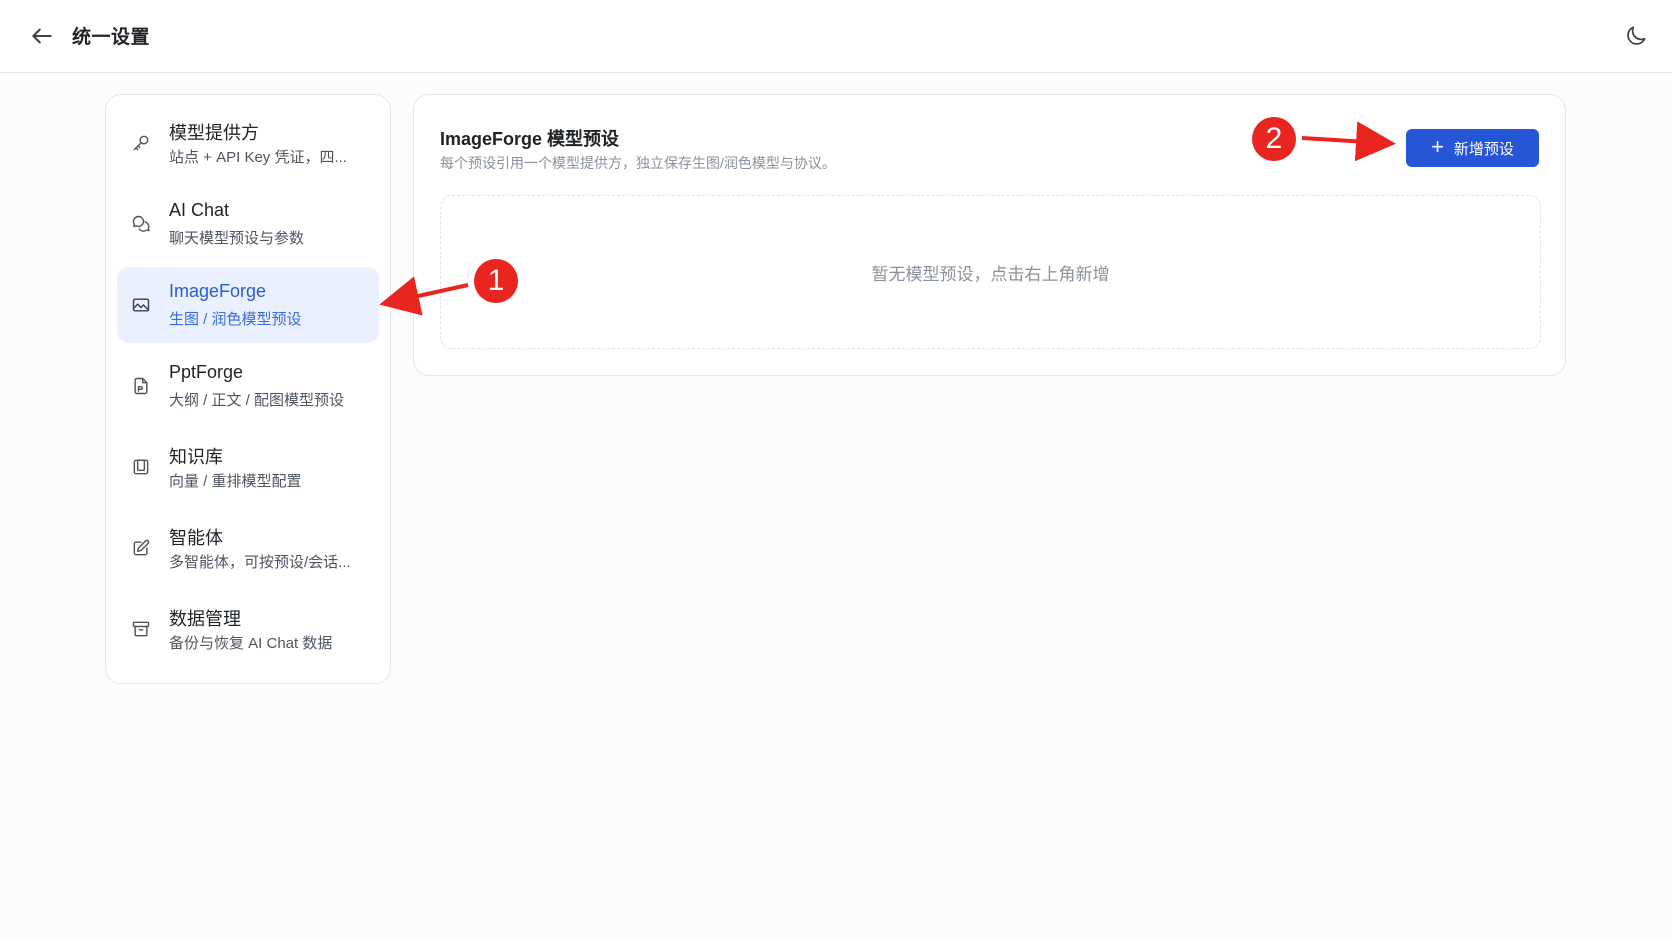 The height and width of the screenshot is (941, 1672). I want to click on top-bar: 统一设置, so click(836, 36).